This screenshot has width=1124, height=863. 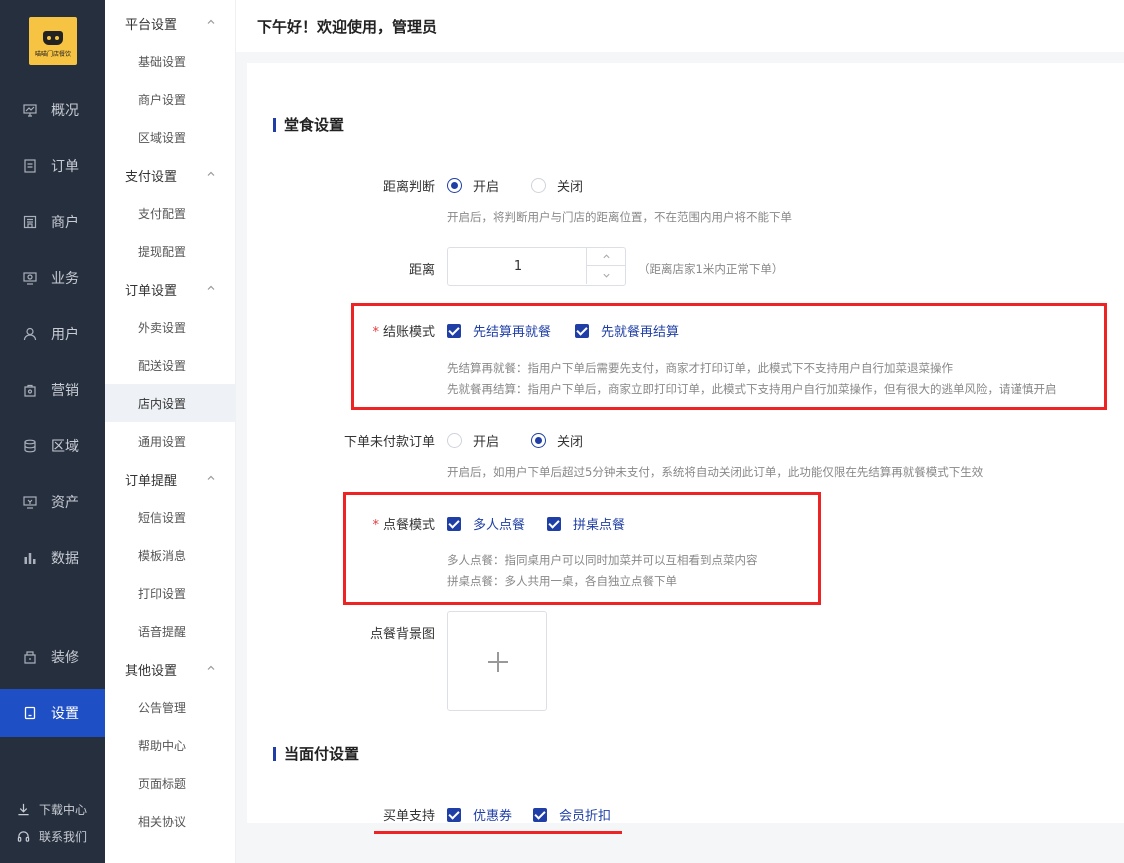 What do you see at coordinates (170, 745) in the screenshot?
I see `submenu-item-help: 帮助中心` at bounding box center [170, 745].